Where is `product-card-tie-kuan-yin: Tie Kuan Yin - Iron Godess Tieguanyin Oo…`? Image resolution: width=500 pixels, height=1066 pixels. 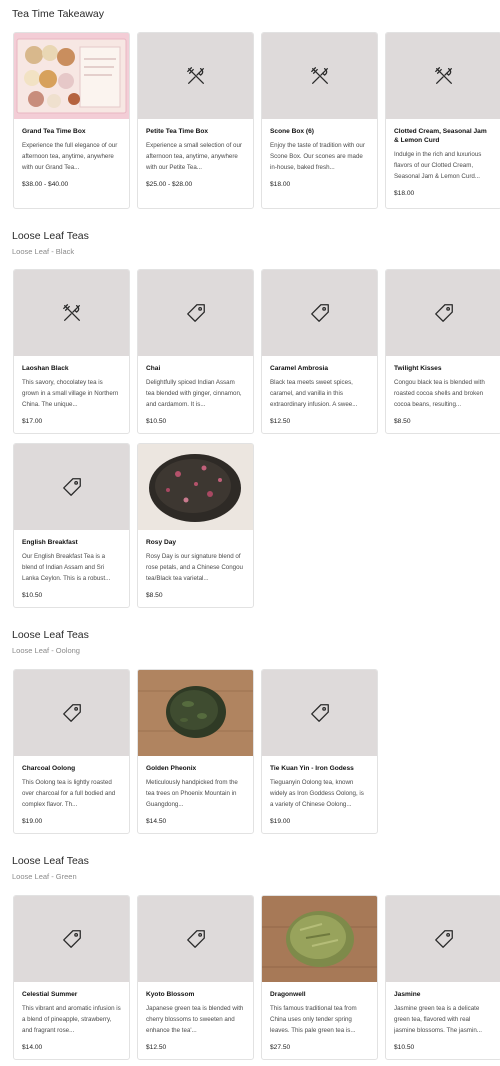
product-card-tie-kuan-yin: Tie Kuan Yin - Iron Godess Tieguanyin Oo… is located at coordinates (319, 751).